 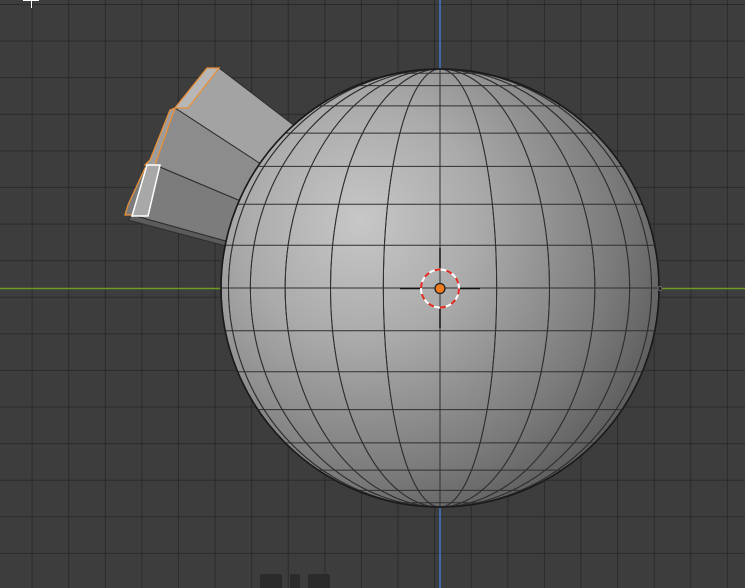 I want to click on toolbar-button-b, so click(x=295, y=581).